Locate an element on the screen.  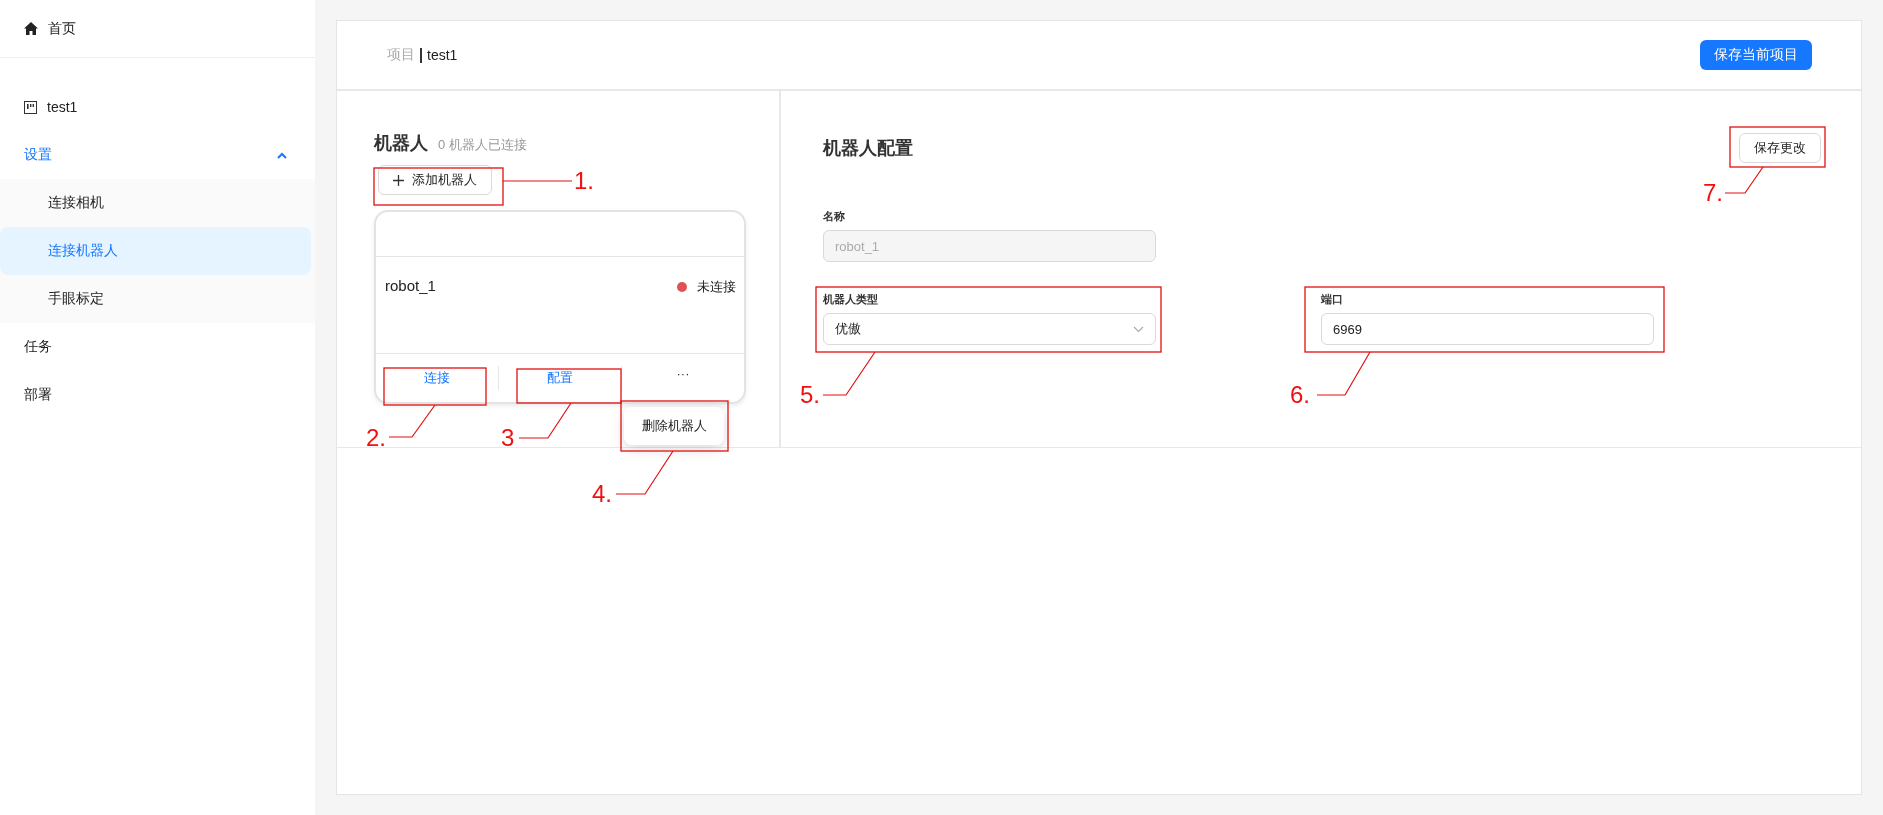
callout-number: 7. is located at coordinates (1713, 193).